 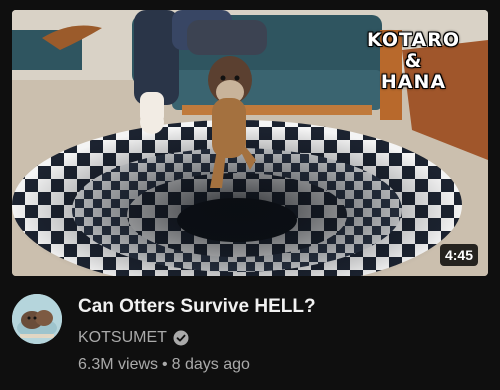 I want to click on brand-line-1: KOTARO, so click(x=413, y=40).